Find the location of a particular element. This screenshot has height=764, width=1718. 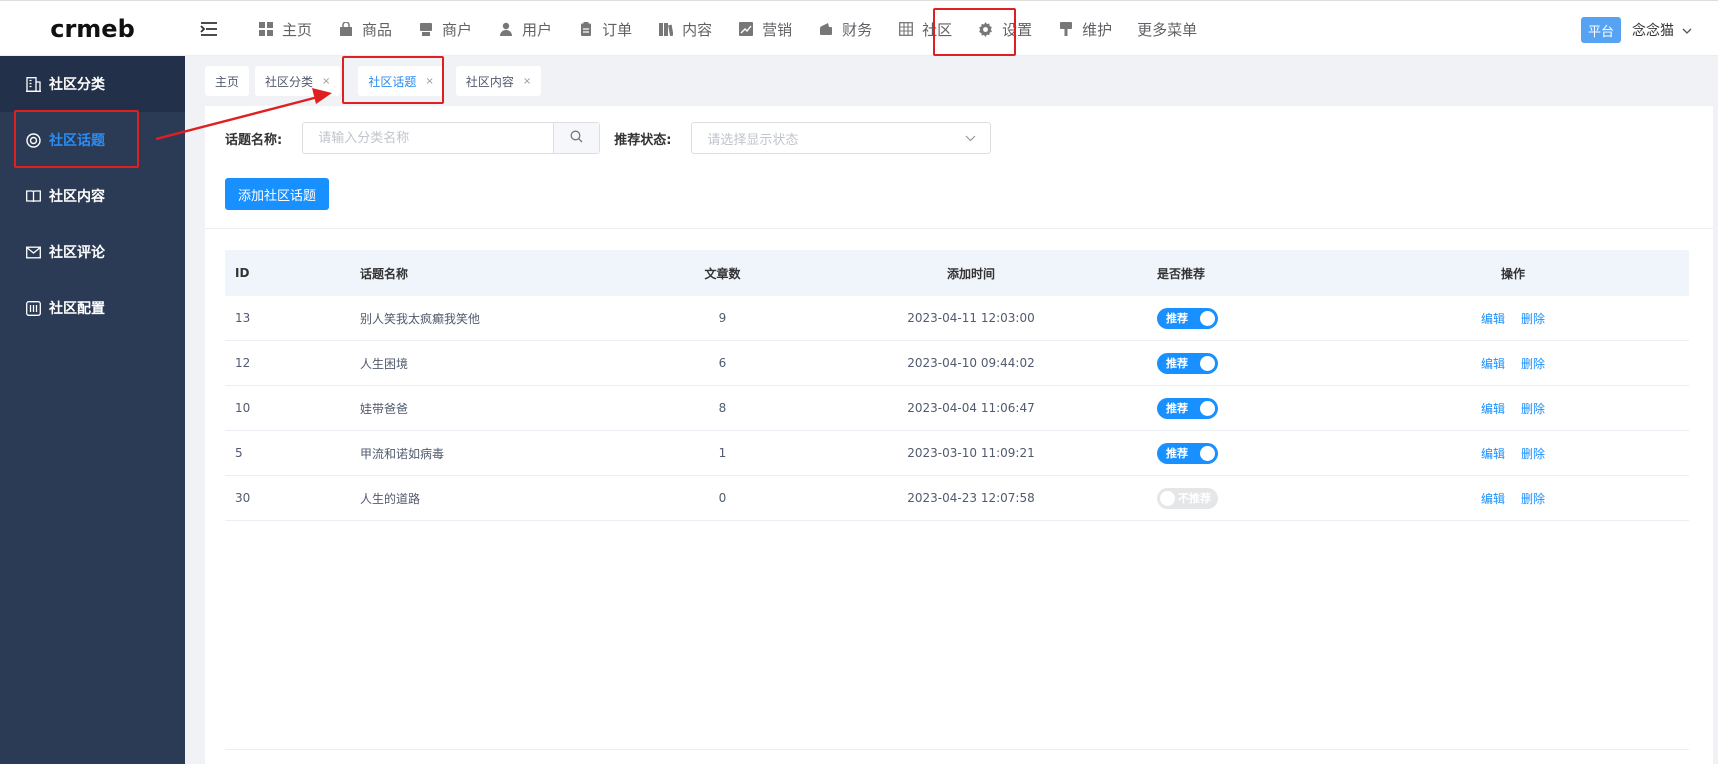

recommend-status-label: 推荐状态: is located at coordinates (643, 140).